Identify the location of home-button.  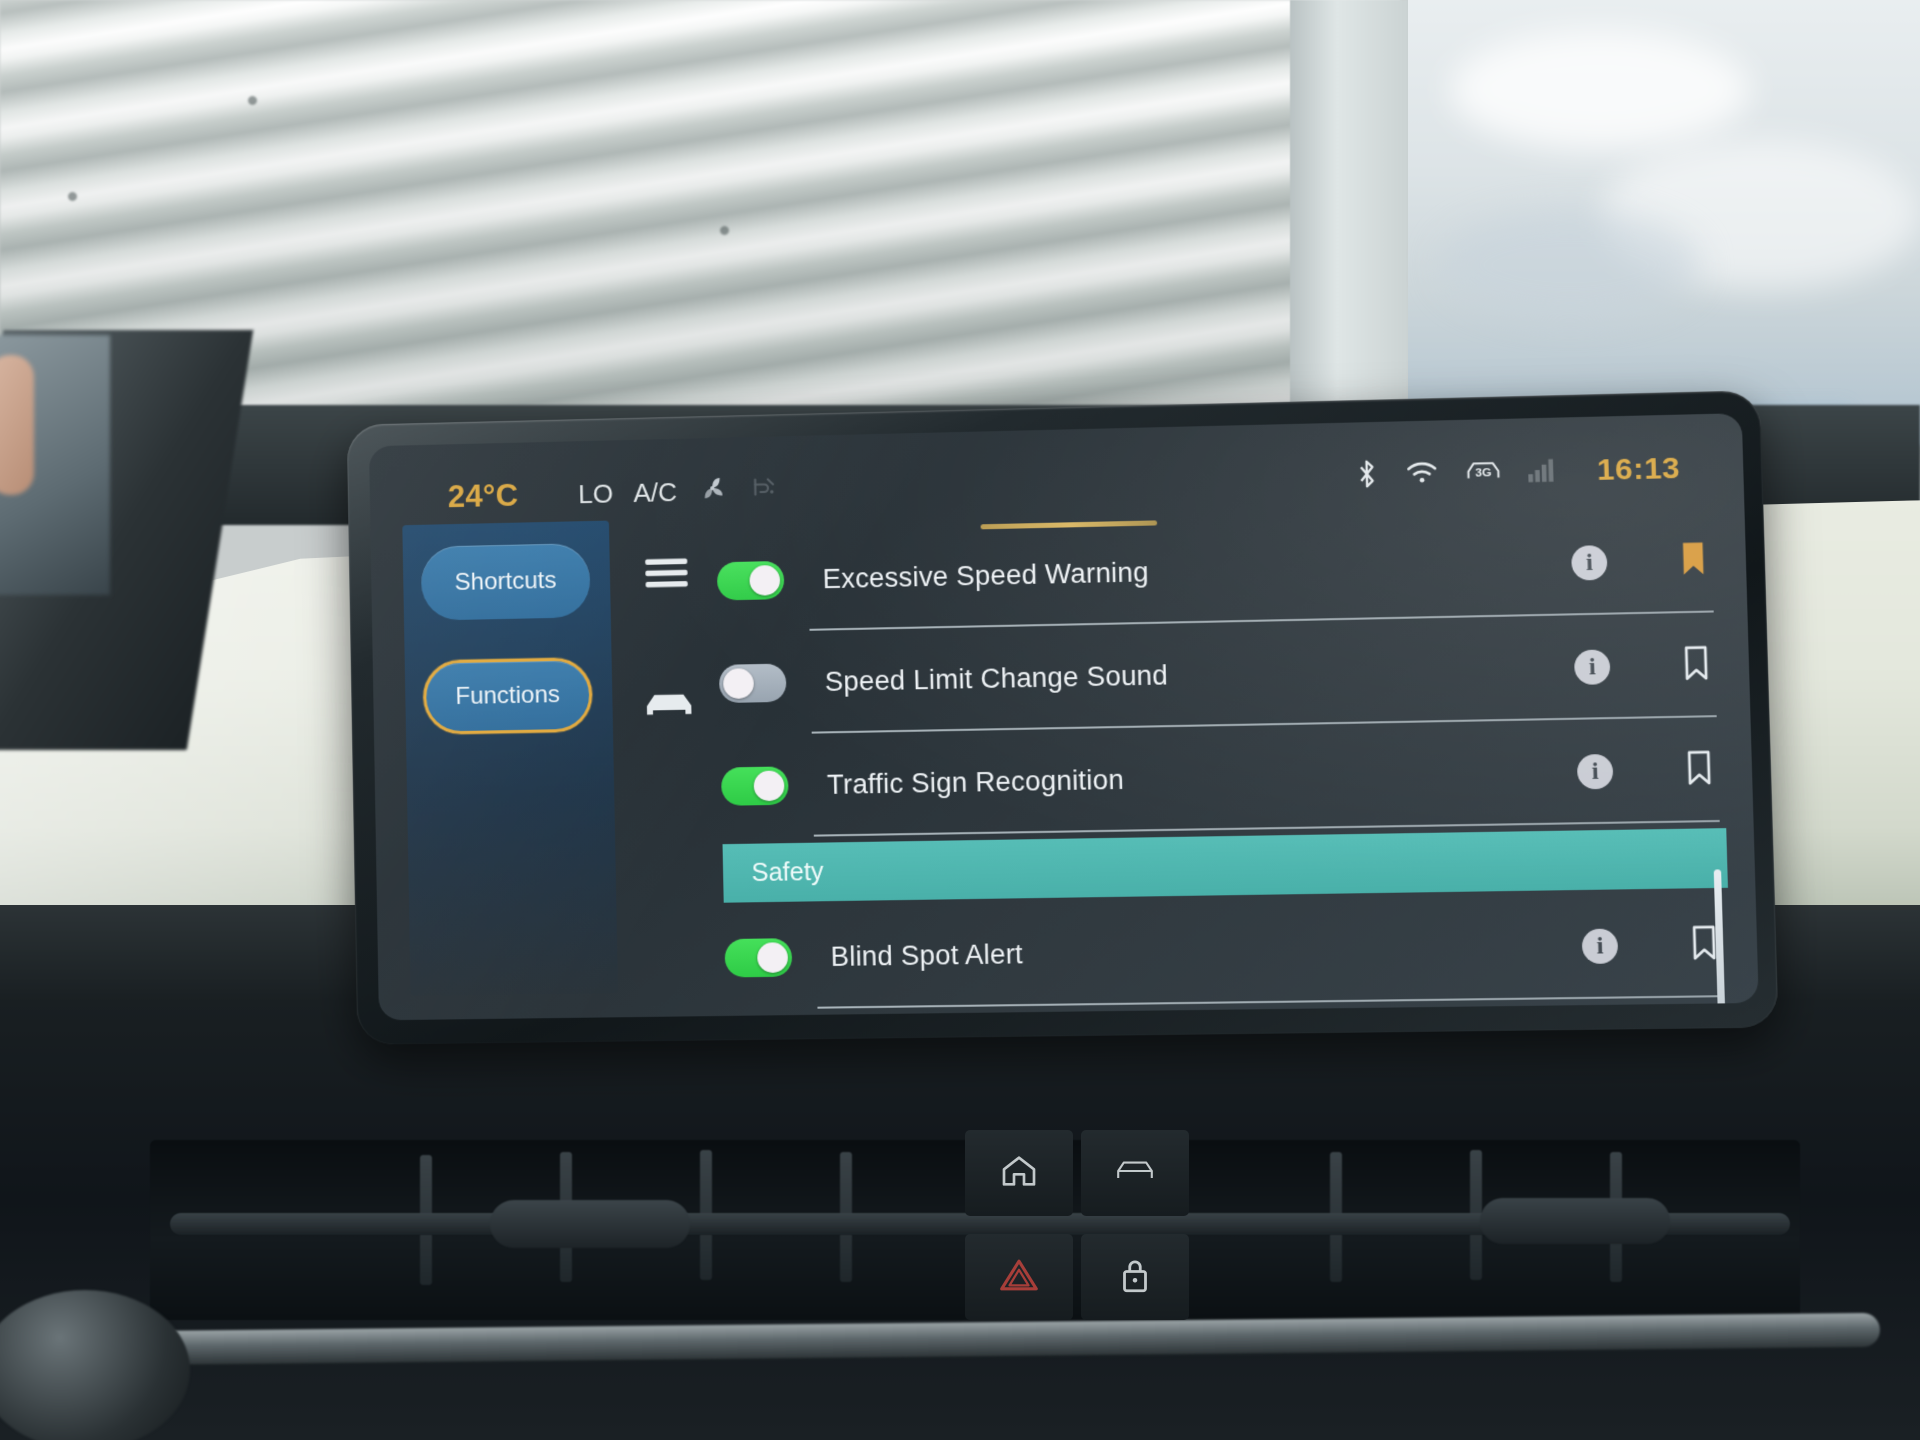
(1019, 1173).